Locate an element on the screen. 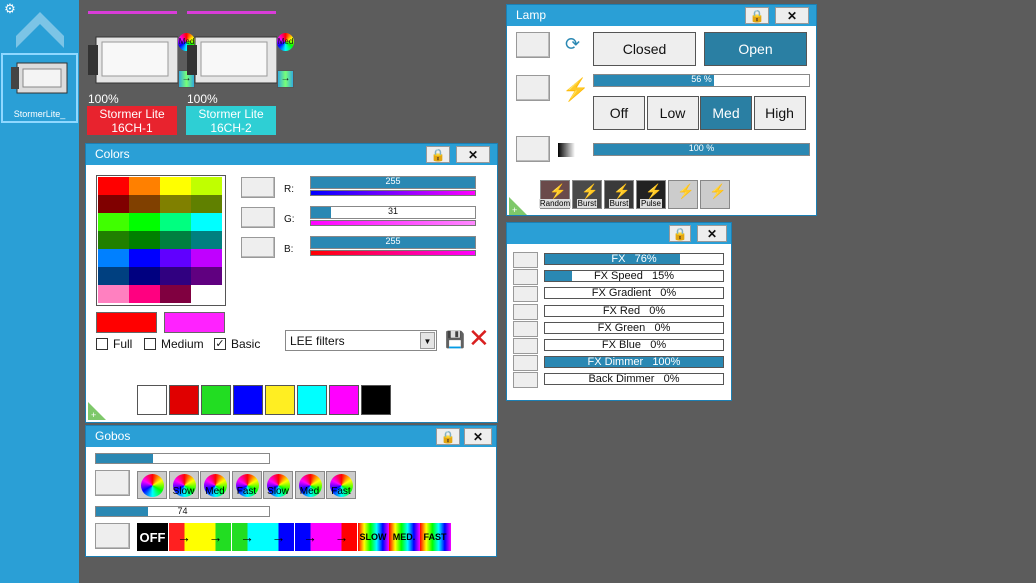 This screenshot has width=1036, height=583. blue-slider: 255 is located at coordinates (393, 242).